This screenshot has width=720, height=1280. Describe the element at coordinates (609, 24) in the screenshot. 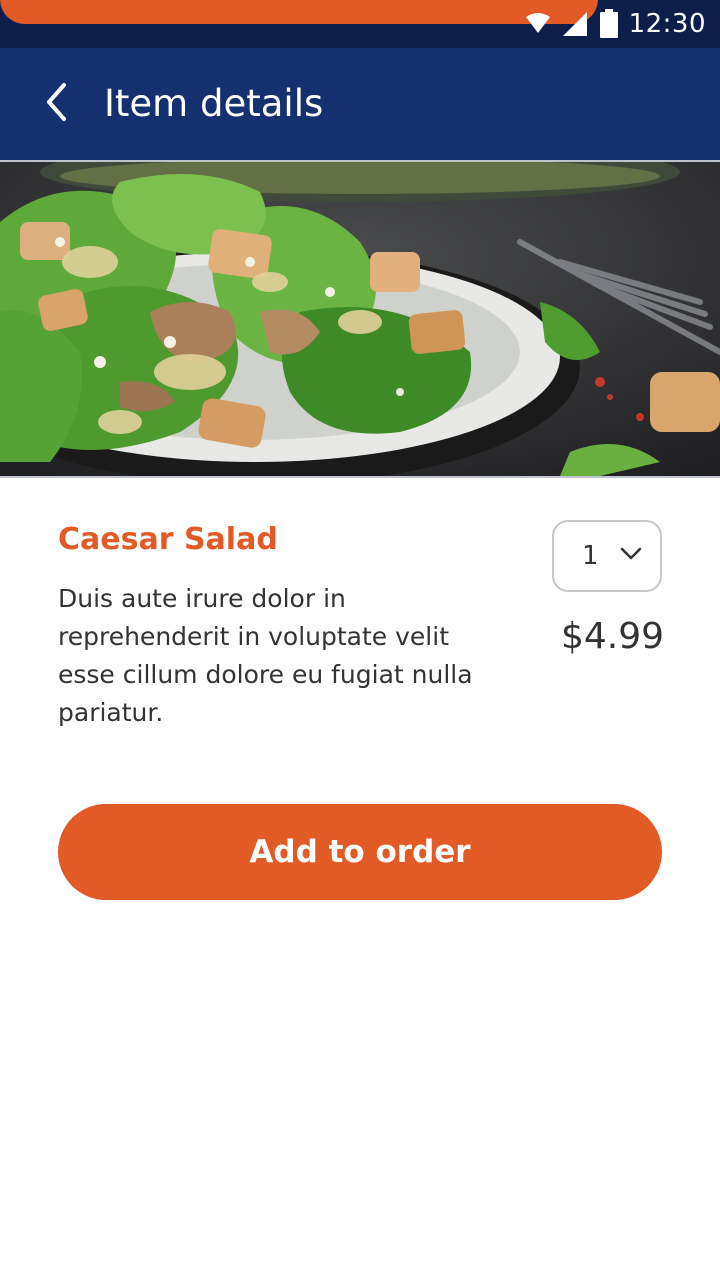

I see `battery-icon` at that location.